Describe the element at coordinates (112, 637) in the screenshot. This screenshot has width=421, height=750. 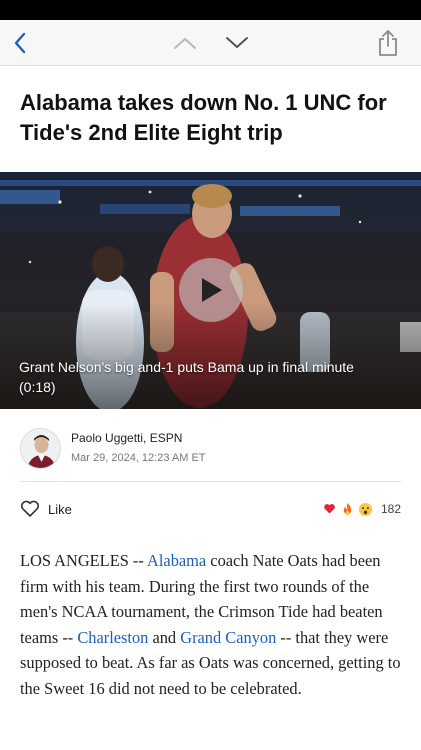
I see `link-charleston: Charleston` at that location.